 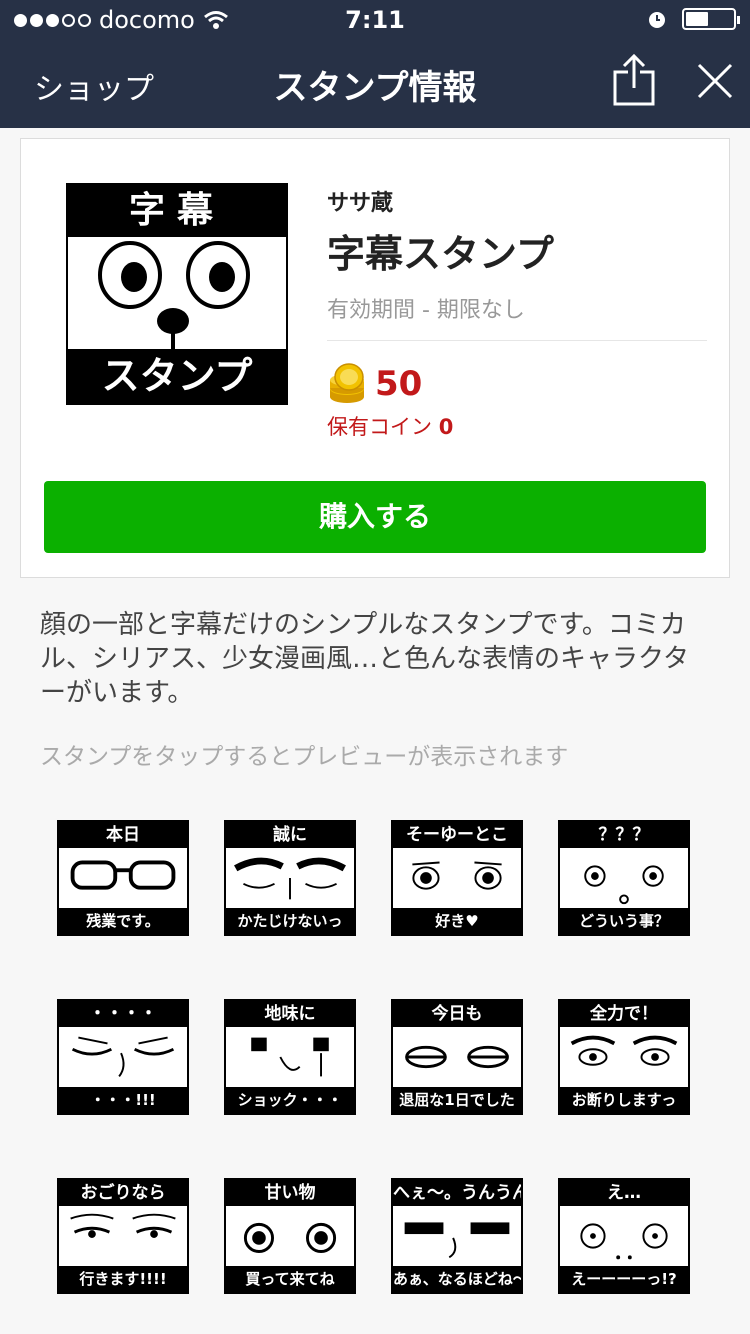 I want to click on thumbnail-bottom-caption: スタンプ, so click(x=177, y=376).